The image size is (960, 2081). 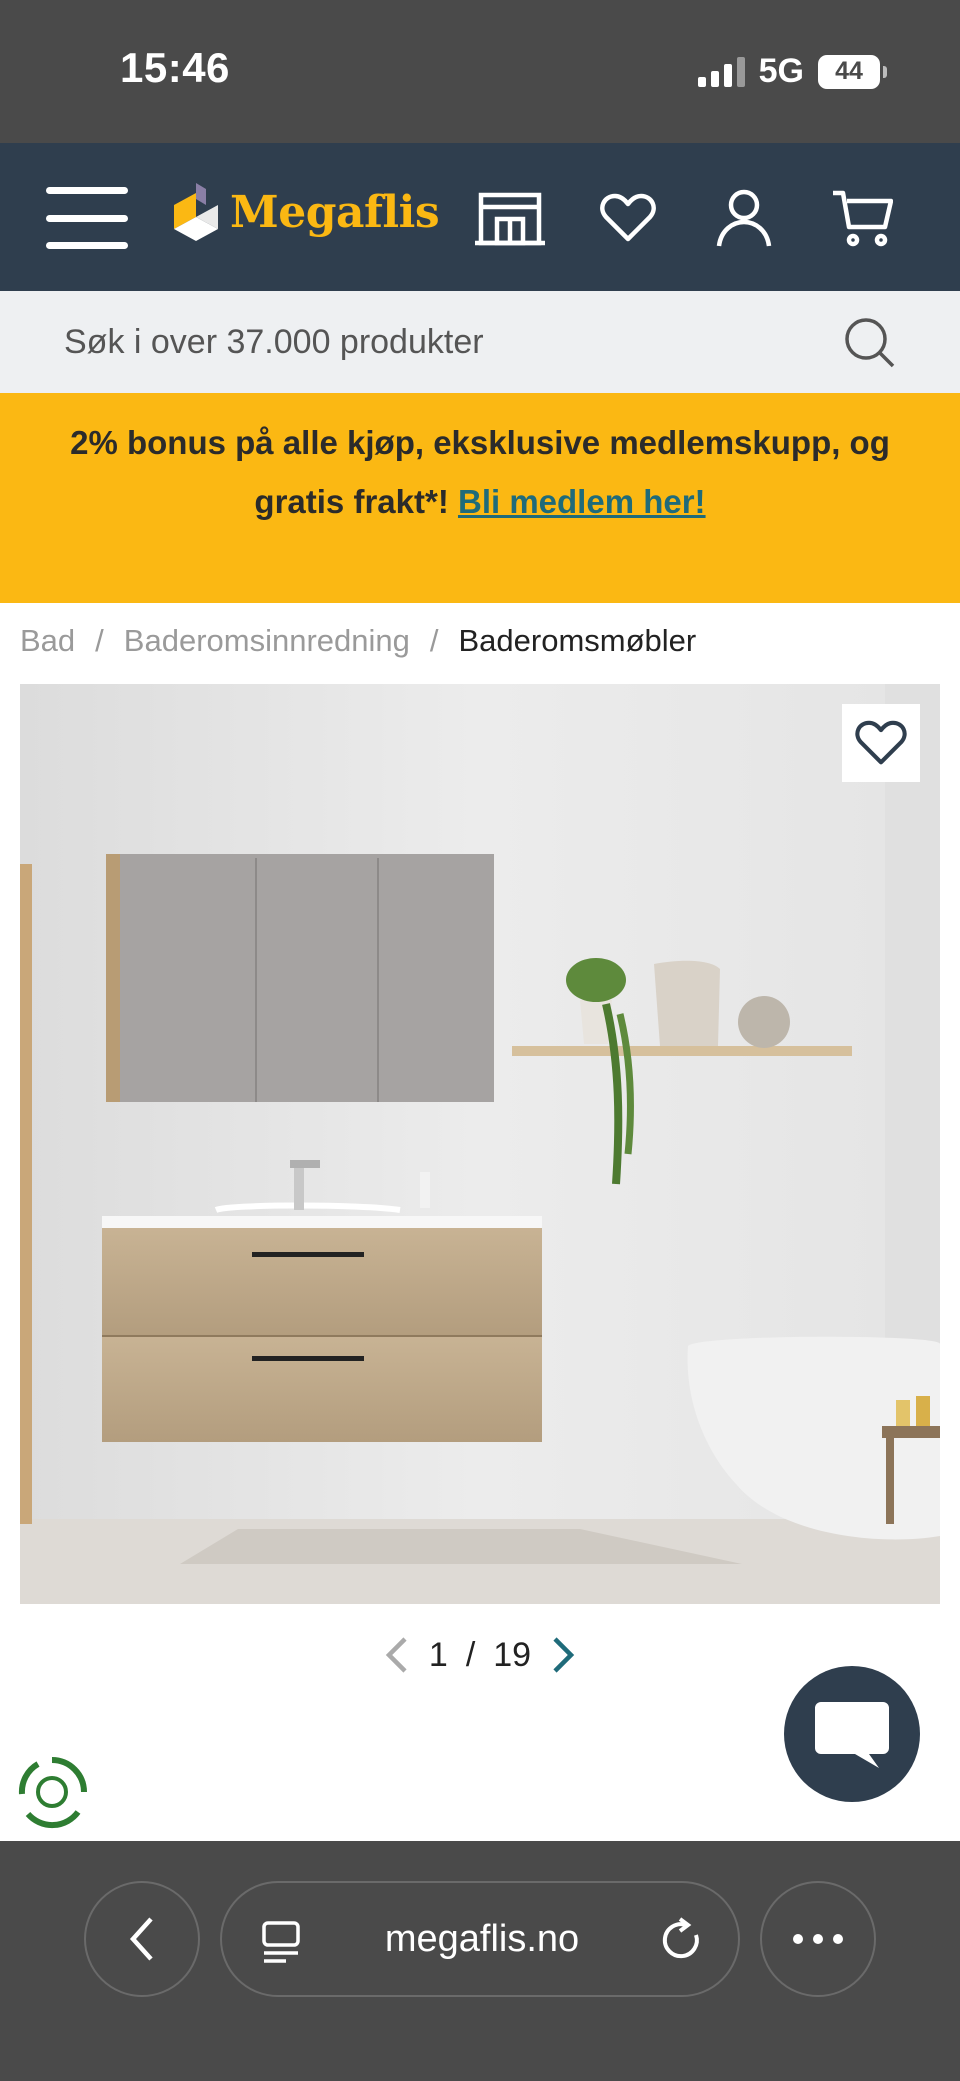 What do you see at coordinates (577, 640) in the screenshot?
I see `breadcrumb-item-current: Baderomsmøbler` at bounding box center [577, 640].